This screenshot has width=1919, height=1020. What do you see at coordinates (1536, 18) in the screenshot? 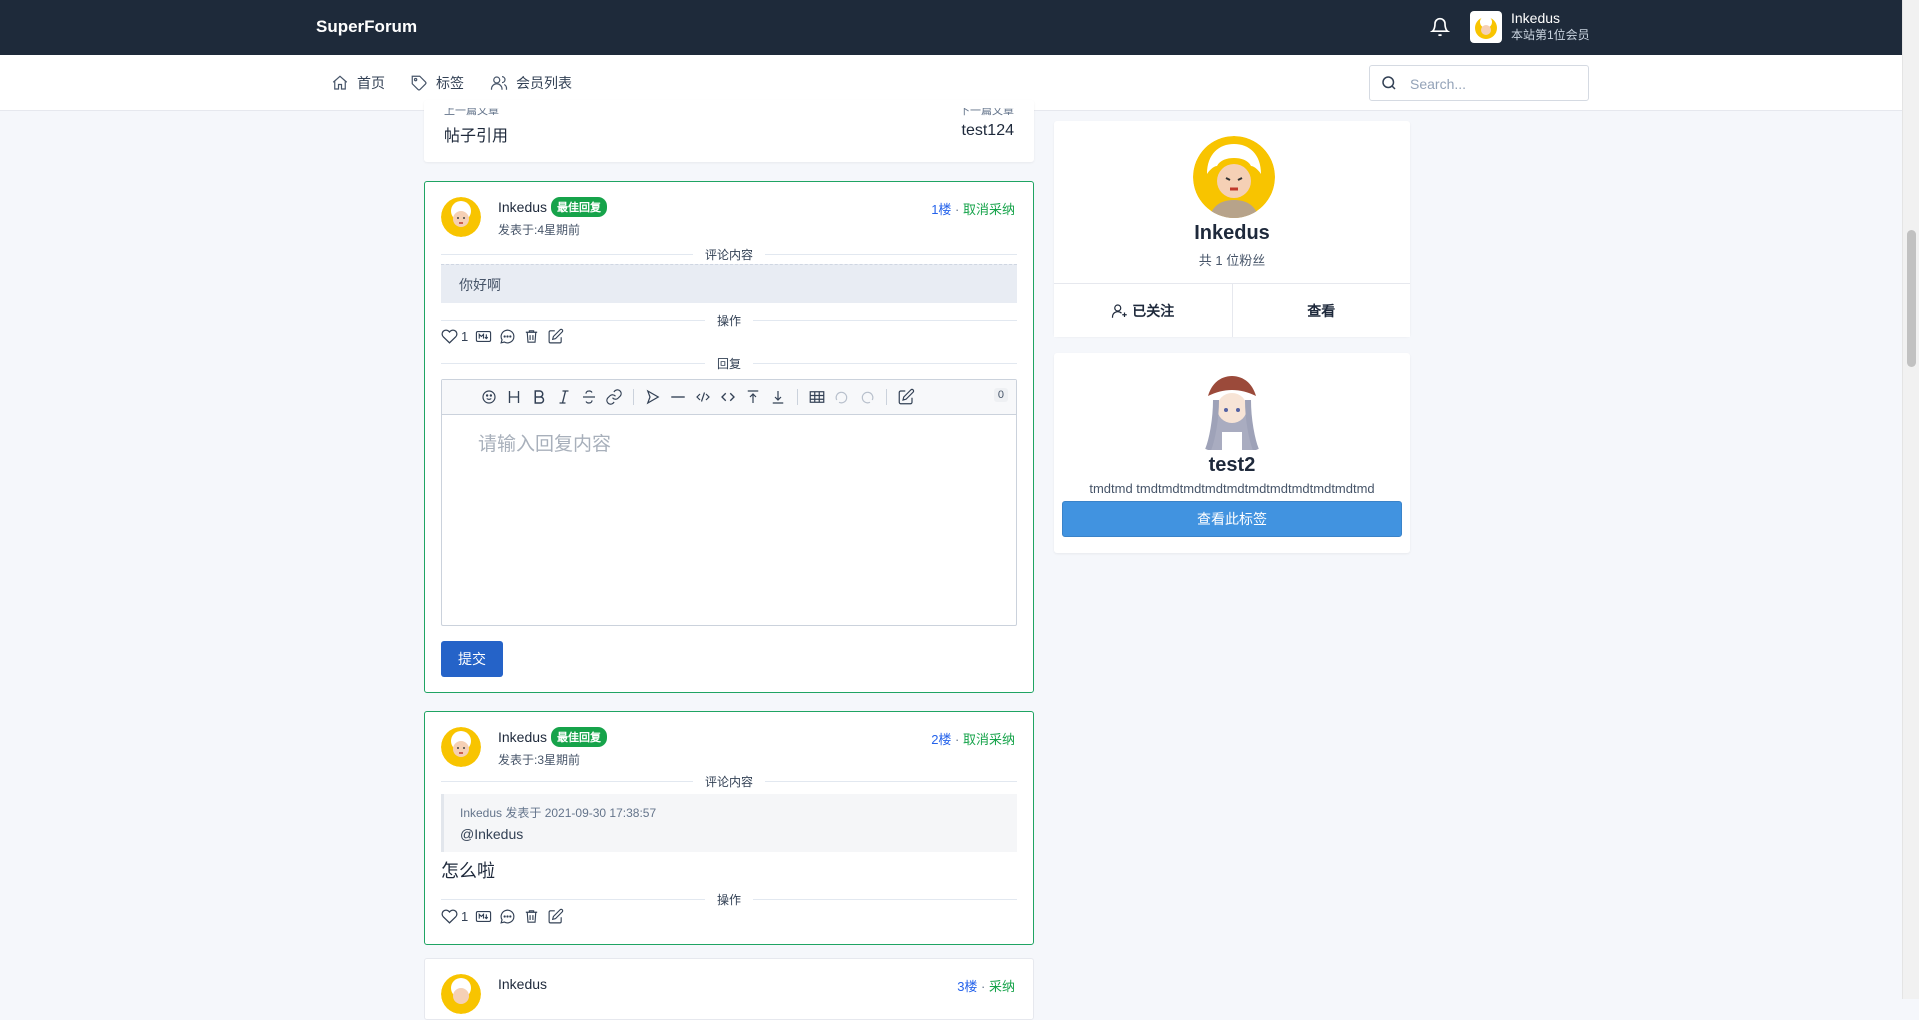
I see `user-name: Inkedus` at bounding box center [1536, 18].